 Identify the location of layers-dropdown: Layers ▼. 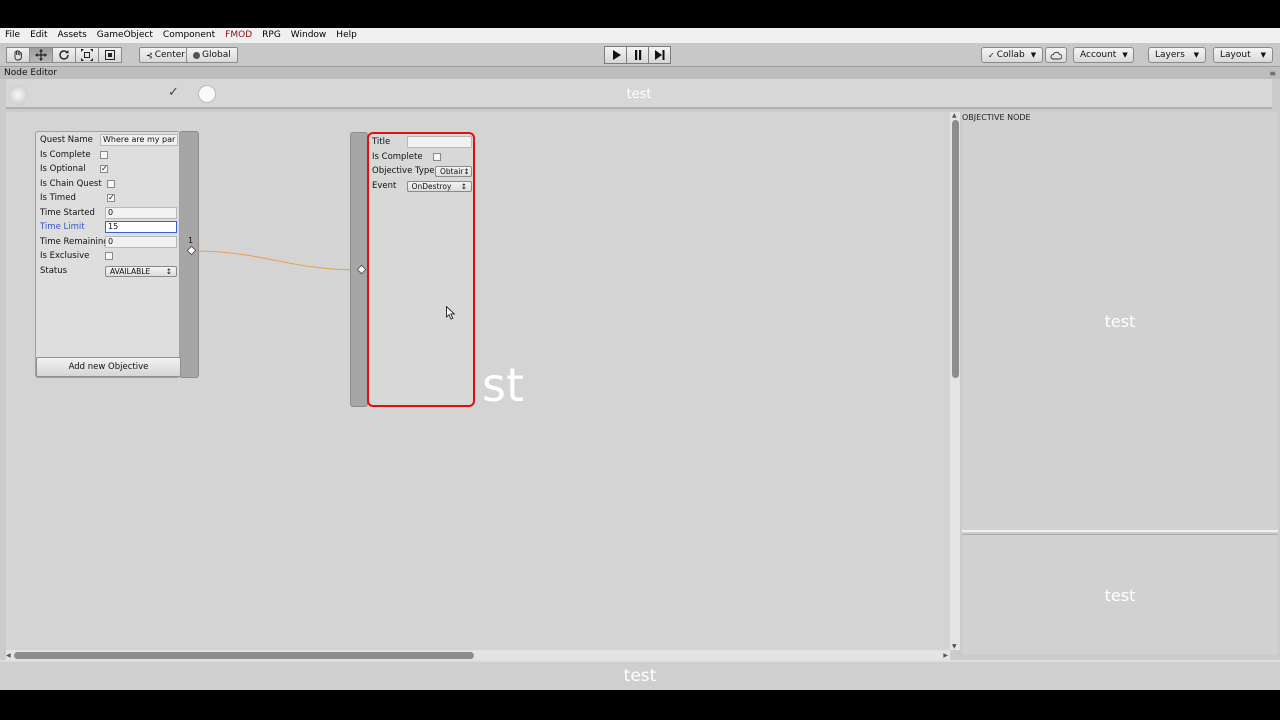
(1177, 55).